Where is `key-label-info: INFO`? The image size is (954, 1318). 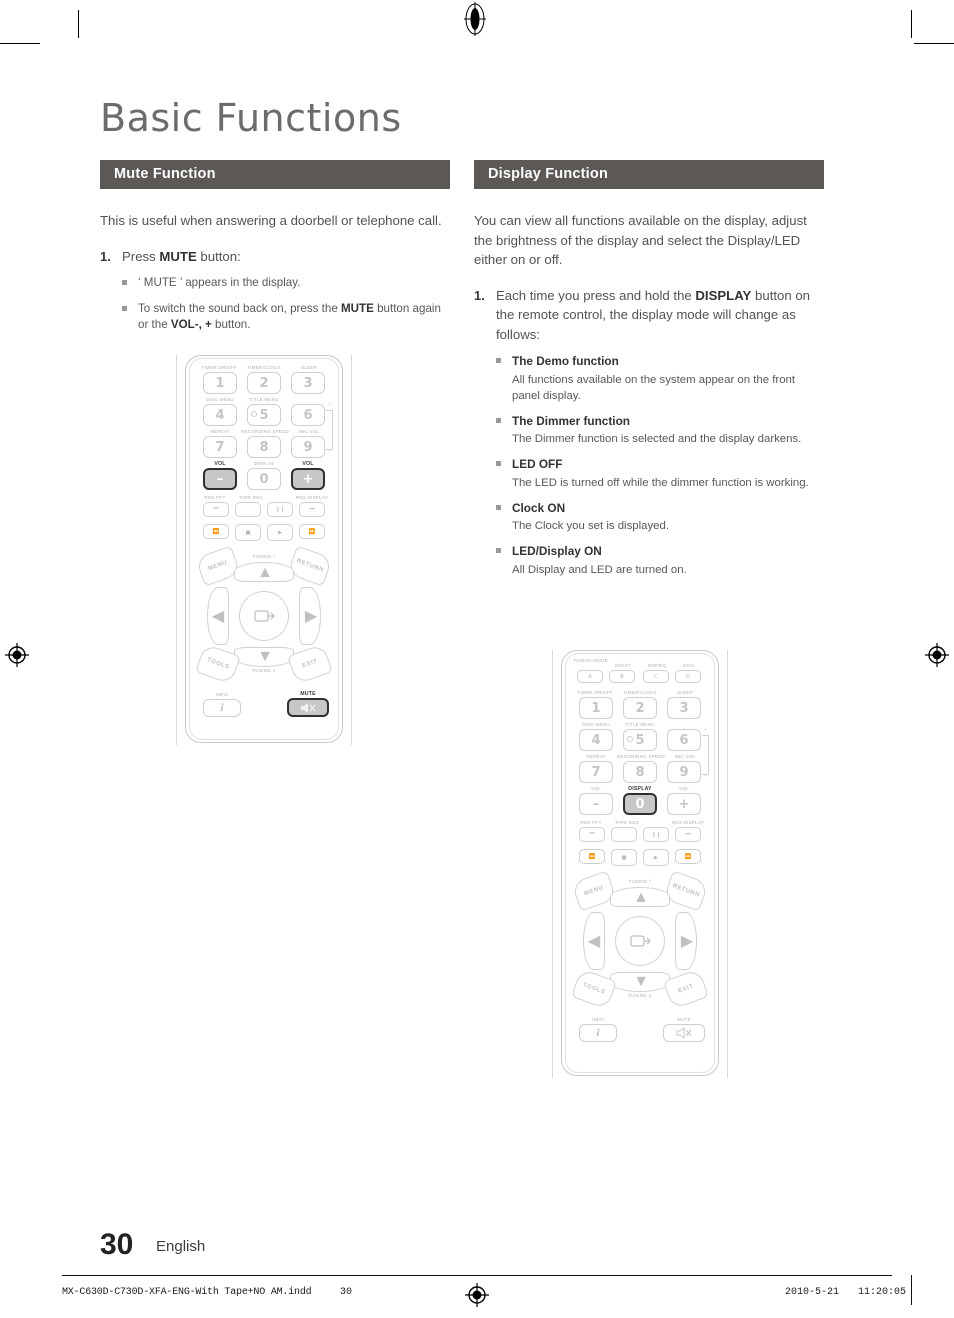 key-label-info: INFO is located at coordinates (598, 1019).